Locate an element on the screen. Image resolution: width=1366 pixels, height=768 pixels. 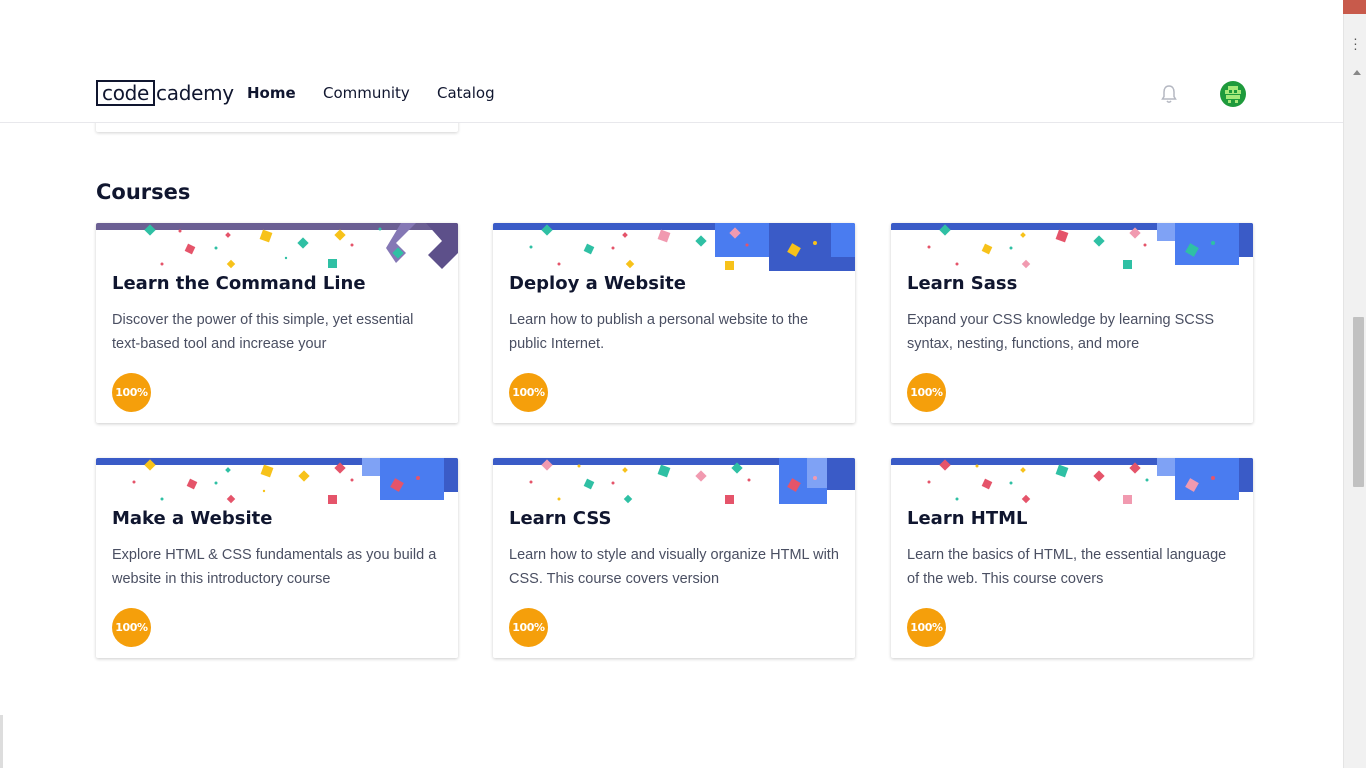
course-title: Learn HTML is located at coordinates (967, 518).